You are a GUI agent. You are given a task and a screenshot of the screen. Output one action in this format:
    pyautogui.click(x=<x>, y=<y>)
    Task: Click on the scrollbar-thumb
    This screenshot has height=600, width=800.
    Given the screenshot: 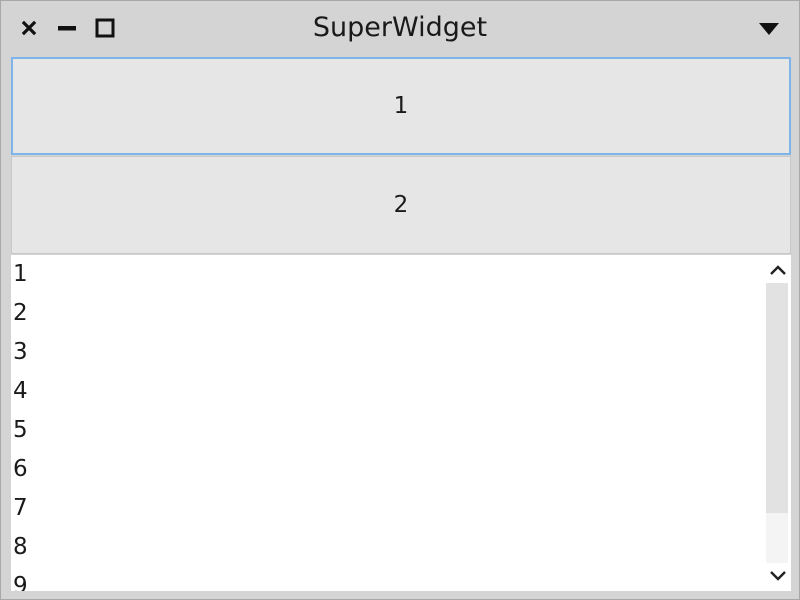 What is the action you would take?
    pyautogui.click(x=777, y=398)
    